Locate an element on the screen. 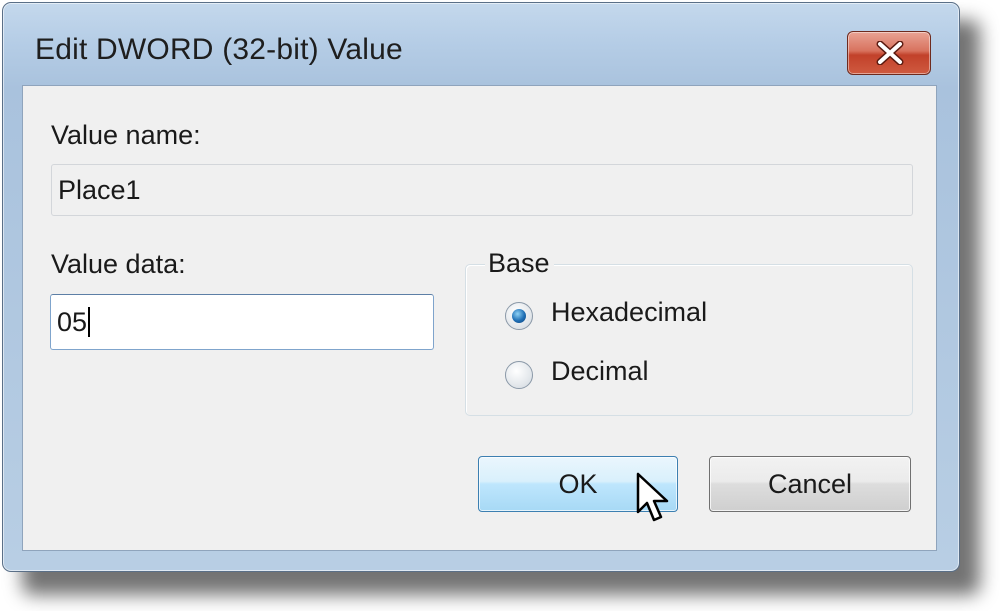  radio-hexadecimal-label: Hexadecimal is located at coordinates (629, 312).